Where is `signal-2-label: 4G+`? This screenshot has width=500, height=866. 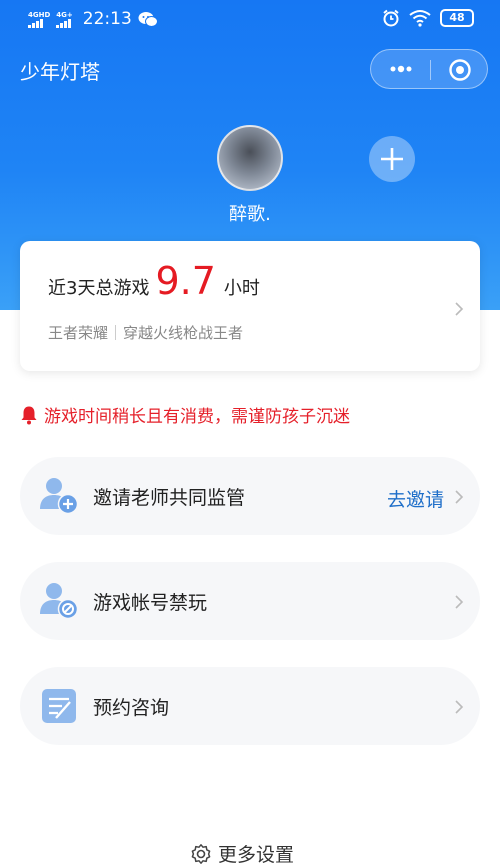 signal-2-label: 4G+ is located at coordinates (64, 14).